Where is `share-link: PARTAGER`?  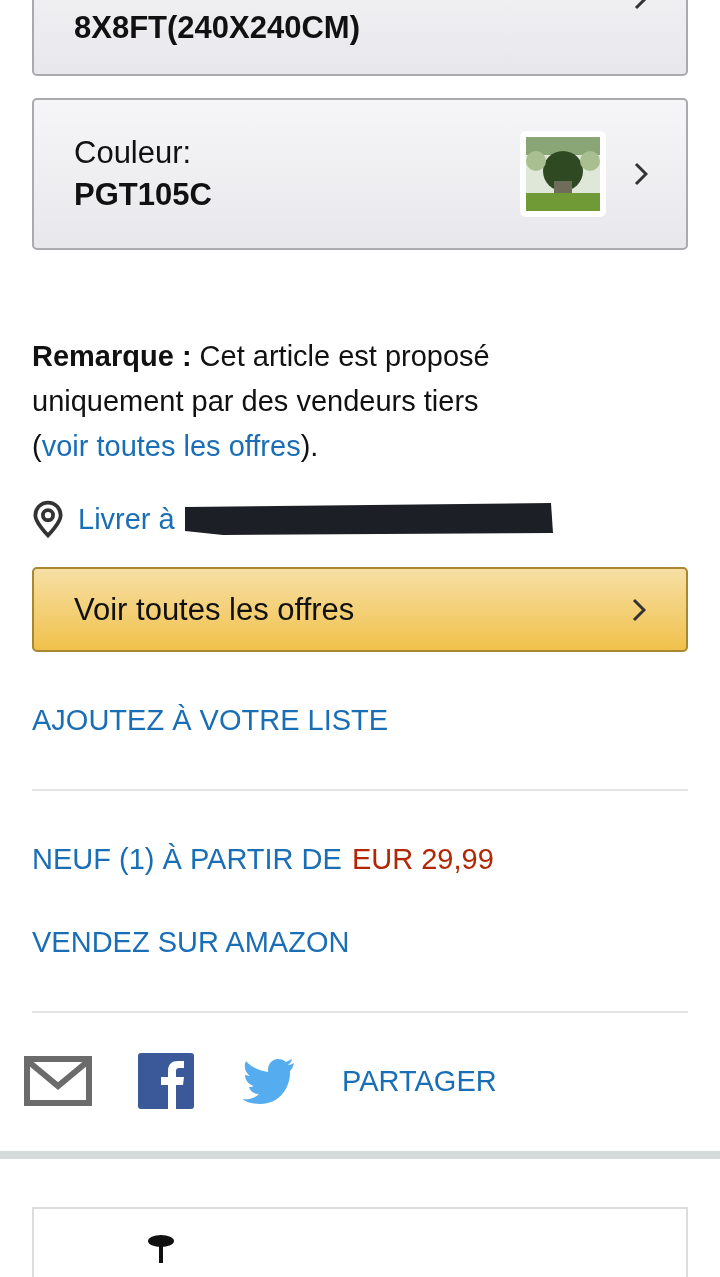 share-link: PARTAGER is located at coordinates (419, 1081).